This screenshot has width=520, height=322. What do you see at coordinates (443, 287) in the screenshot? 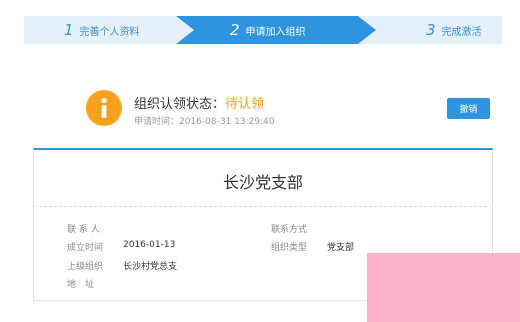
I see `pink-overlay-block` at bounding box center [443, 287].